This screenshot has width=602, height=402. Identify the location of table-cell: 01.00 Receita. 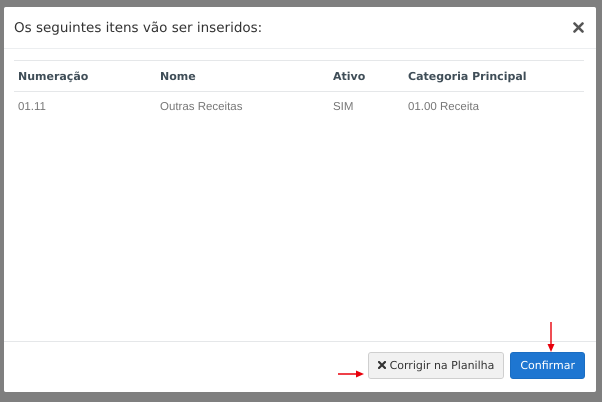
(443, 107).